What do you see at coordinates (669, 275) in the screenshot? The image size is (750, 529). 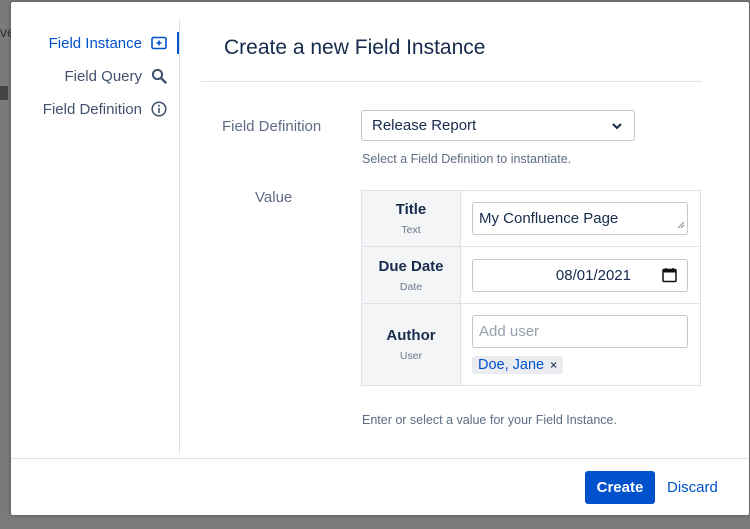 I see `calendar-icon` at bounding box center [669, 275].